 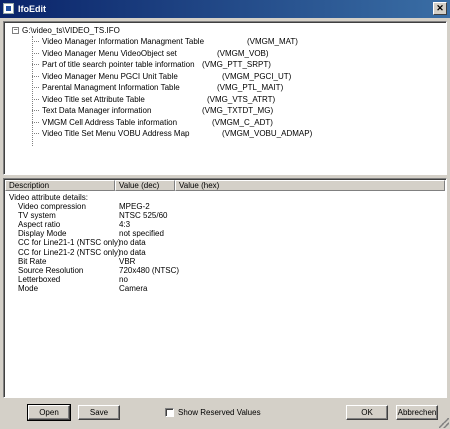 What do you see at coordinates (145, 185) in the screenshot?
I see `column-header-value-dec: Value (dec)` at bounding box center [145, 185].